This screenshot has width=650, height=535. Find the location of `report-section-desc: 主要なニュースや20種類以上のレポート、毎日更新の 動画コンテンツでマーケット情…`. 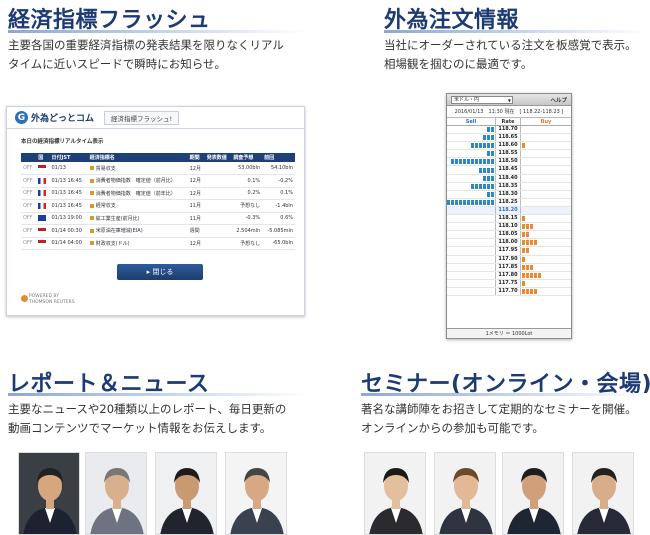

report-section-desc: 主要なニュースや20種類以上のレポート、毎日更新の 動画コンテンツでマーケット情… is located at coordinates (168, 419).